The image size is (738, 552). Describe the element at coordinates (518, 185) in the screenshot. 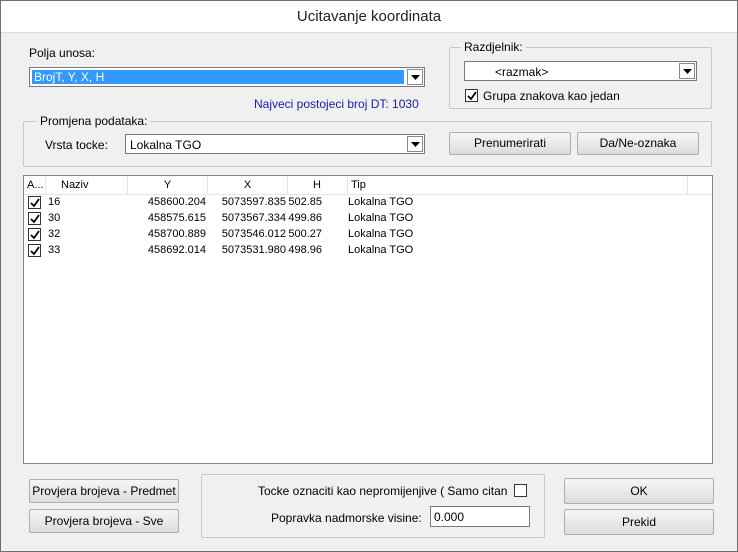

I see `column-header-tip: Tip` at that location.